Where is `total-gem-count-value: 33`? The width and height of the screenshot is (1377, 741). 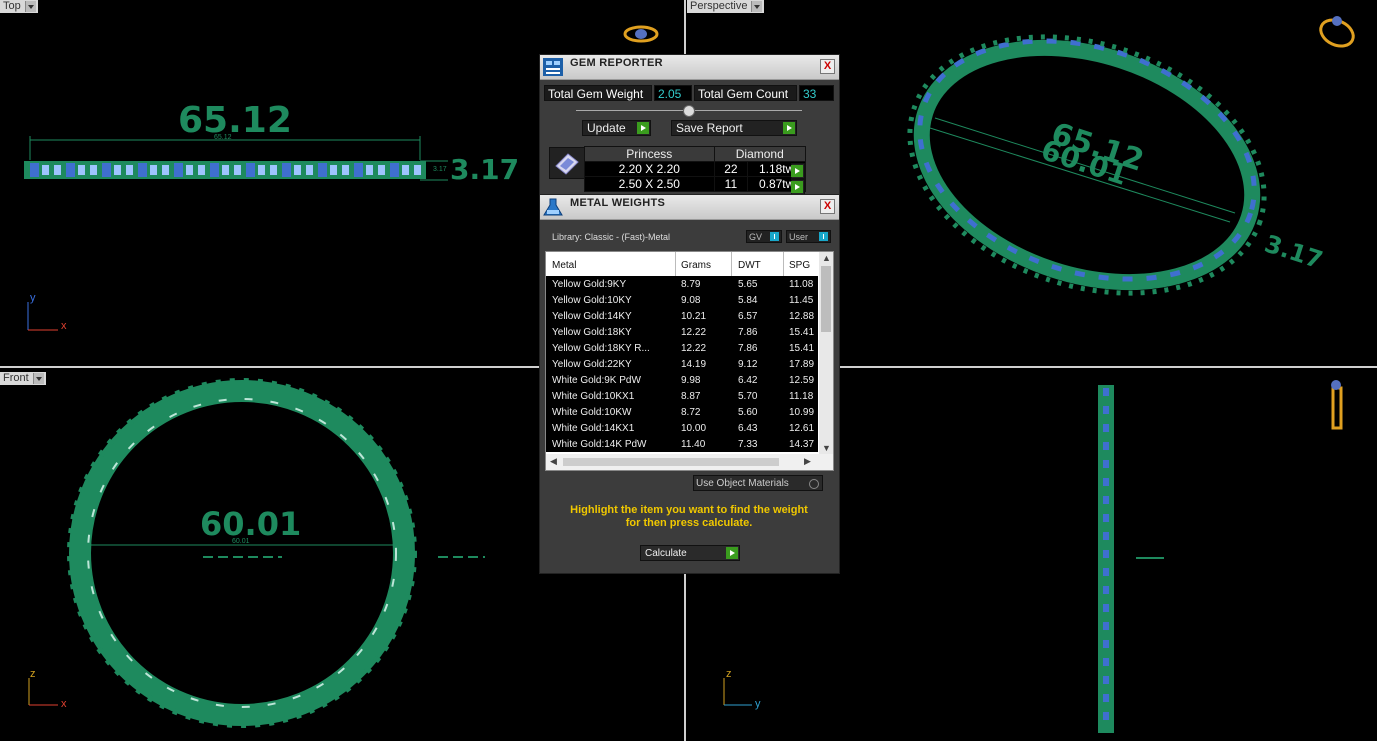
total-gem-count-value: 33 is located at coordinates (816, 93).